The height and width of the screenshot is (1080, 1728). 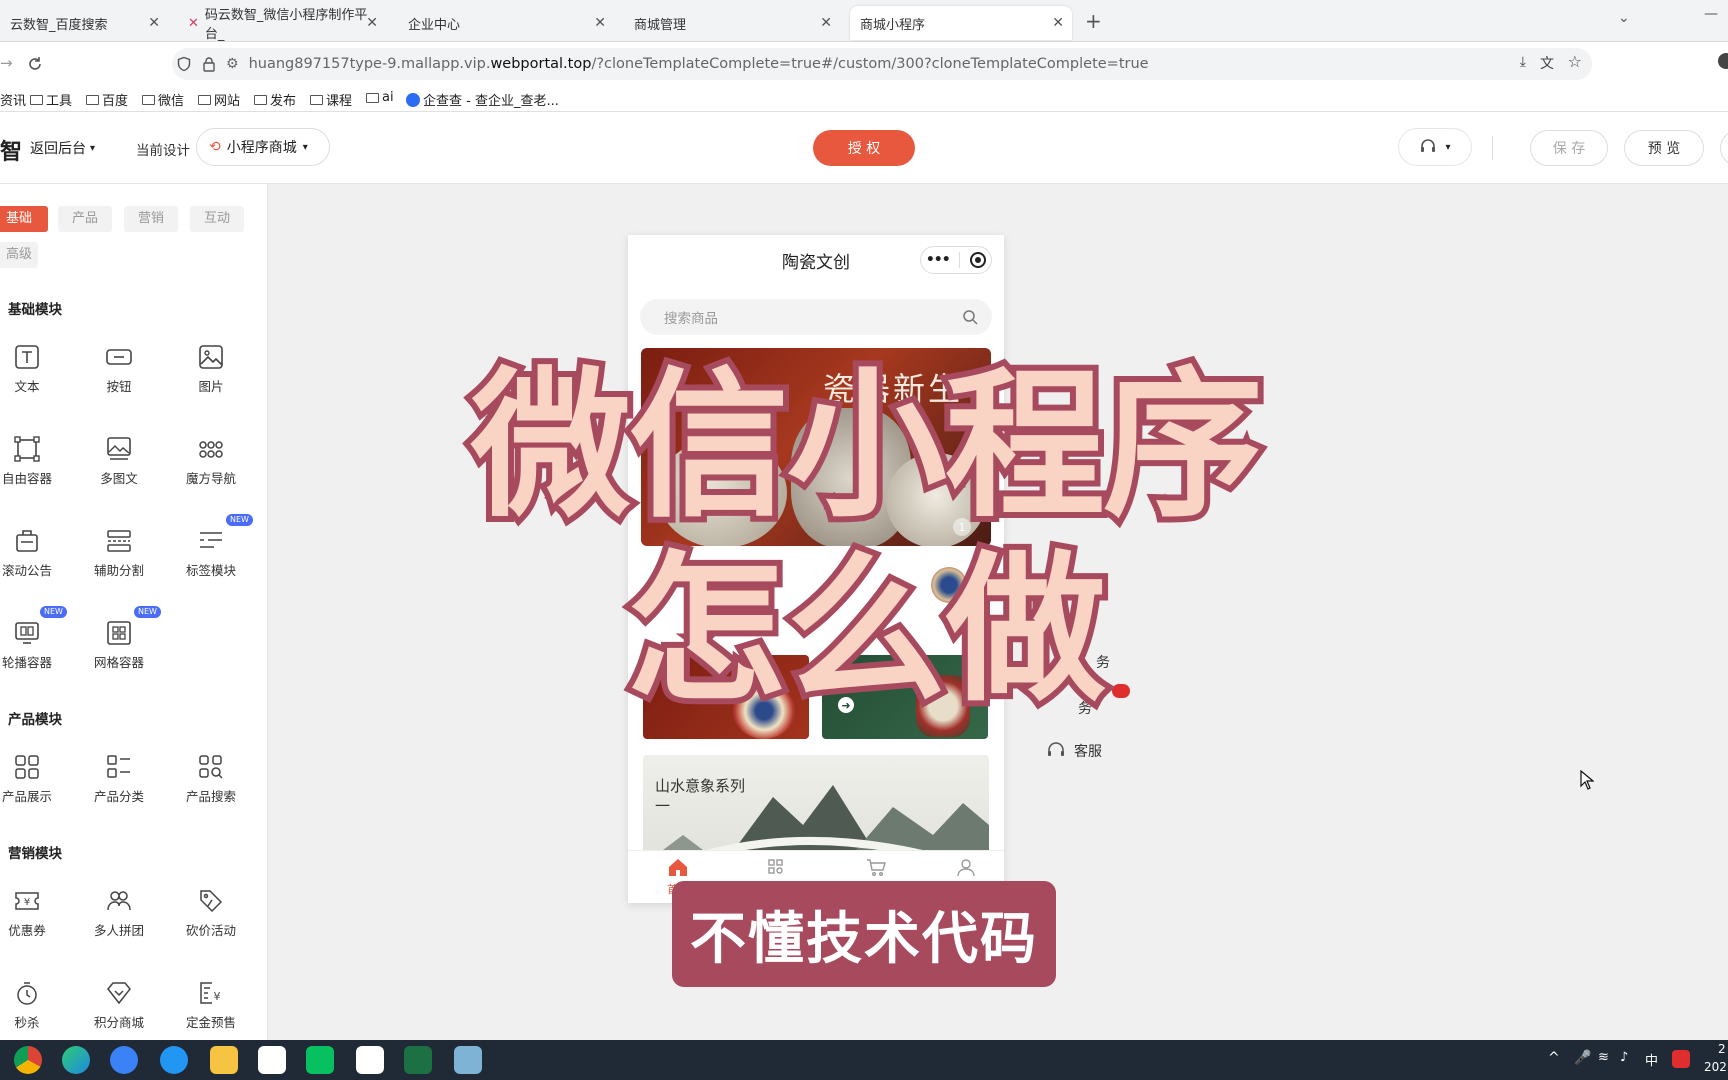 I want to click on block-product-category: 产品分类, so click(x=119, y=789).